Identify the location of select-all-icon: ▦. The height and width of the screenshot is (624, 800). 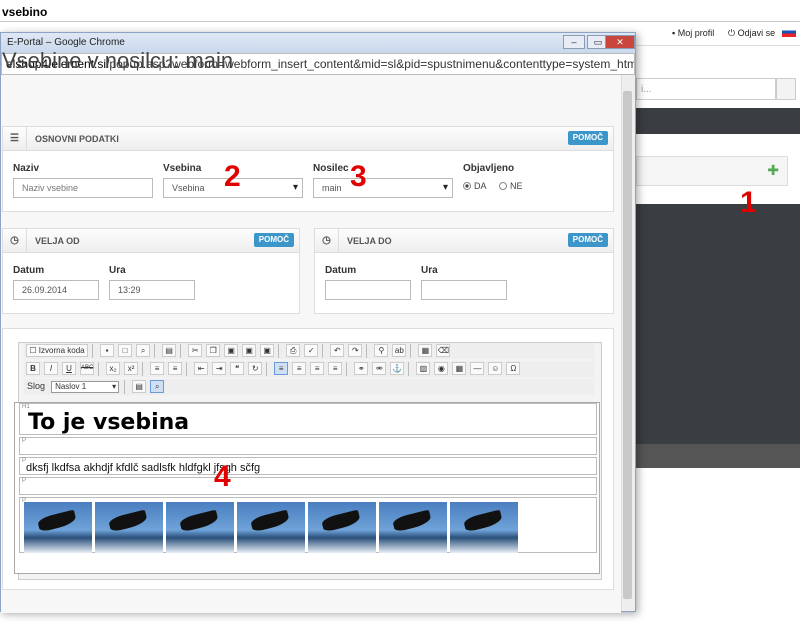
(425, 350).